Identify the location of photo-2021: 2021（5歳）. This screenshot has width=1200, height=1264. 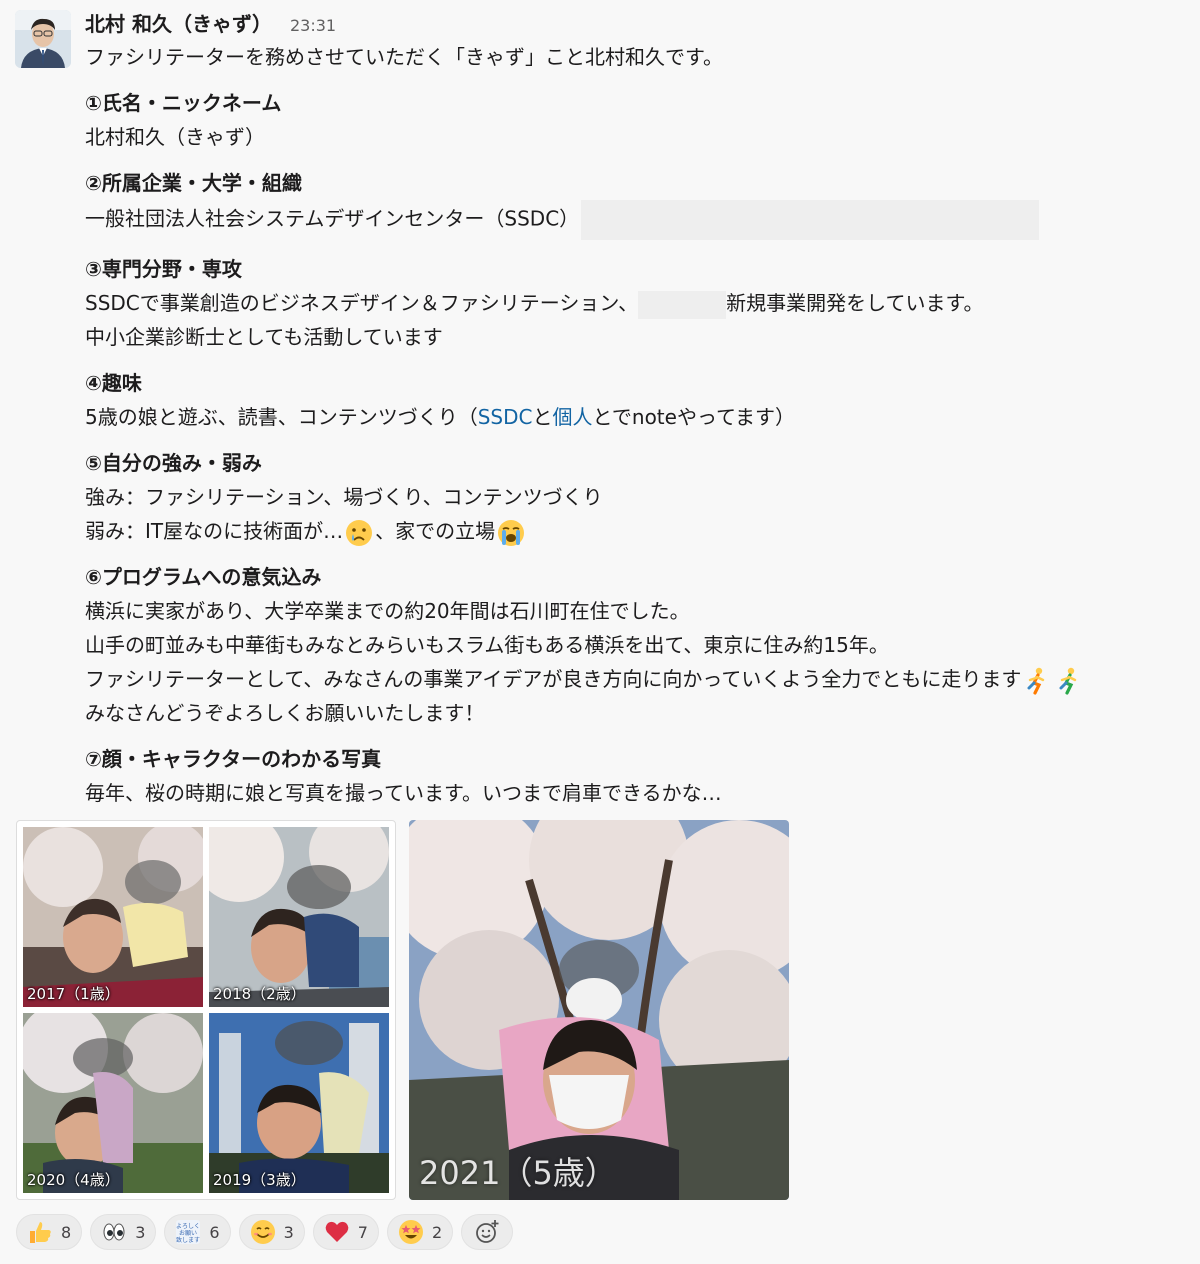
(599, 1010).